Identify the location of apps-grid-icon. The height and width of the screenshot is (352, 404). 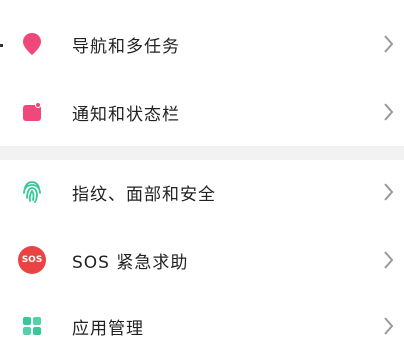
(32, 326).